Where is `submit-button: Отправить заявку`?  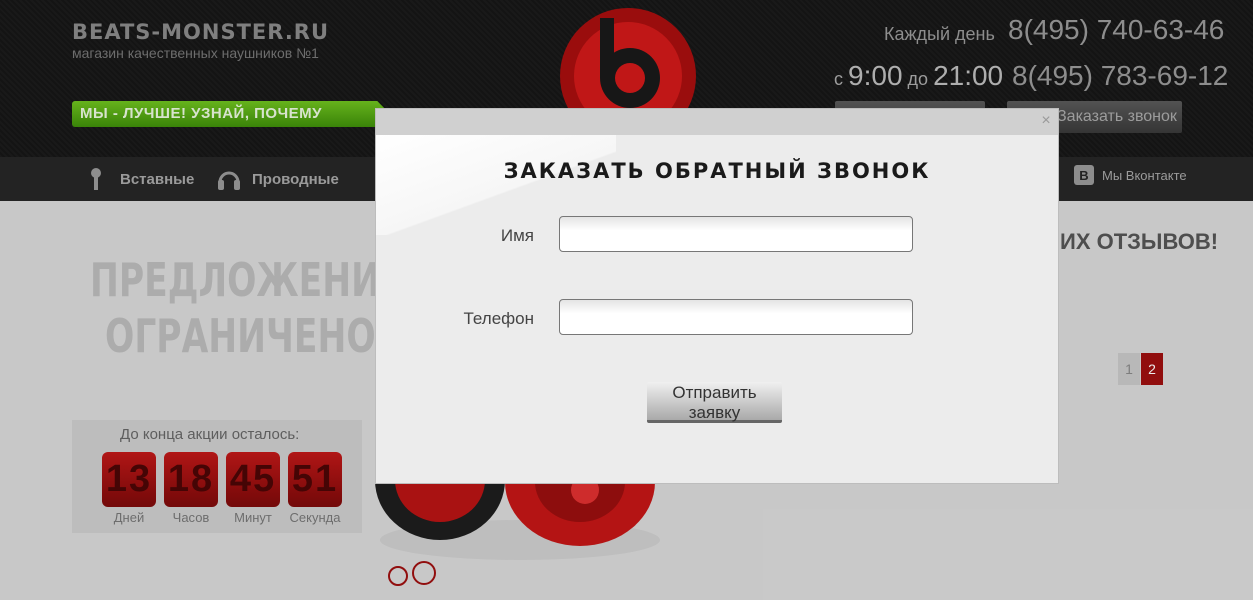
submit-button: Отправить заявку is located at coordinates (714, 402).